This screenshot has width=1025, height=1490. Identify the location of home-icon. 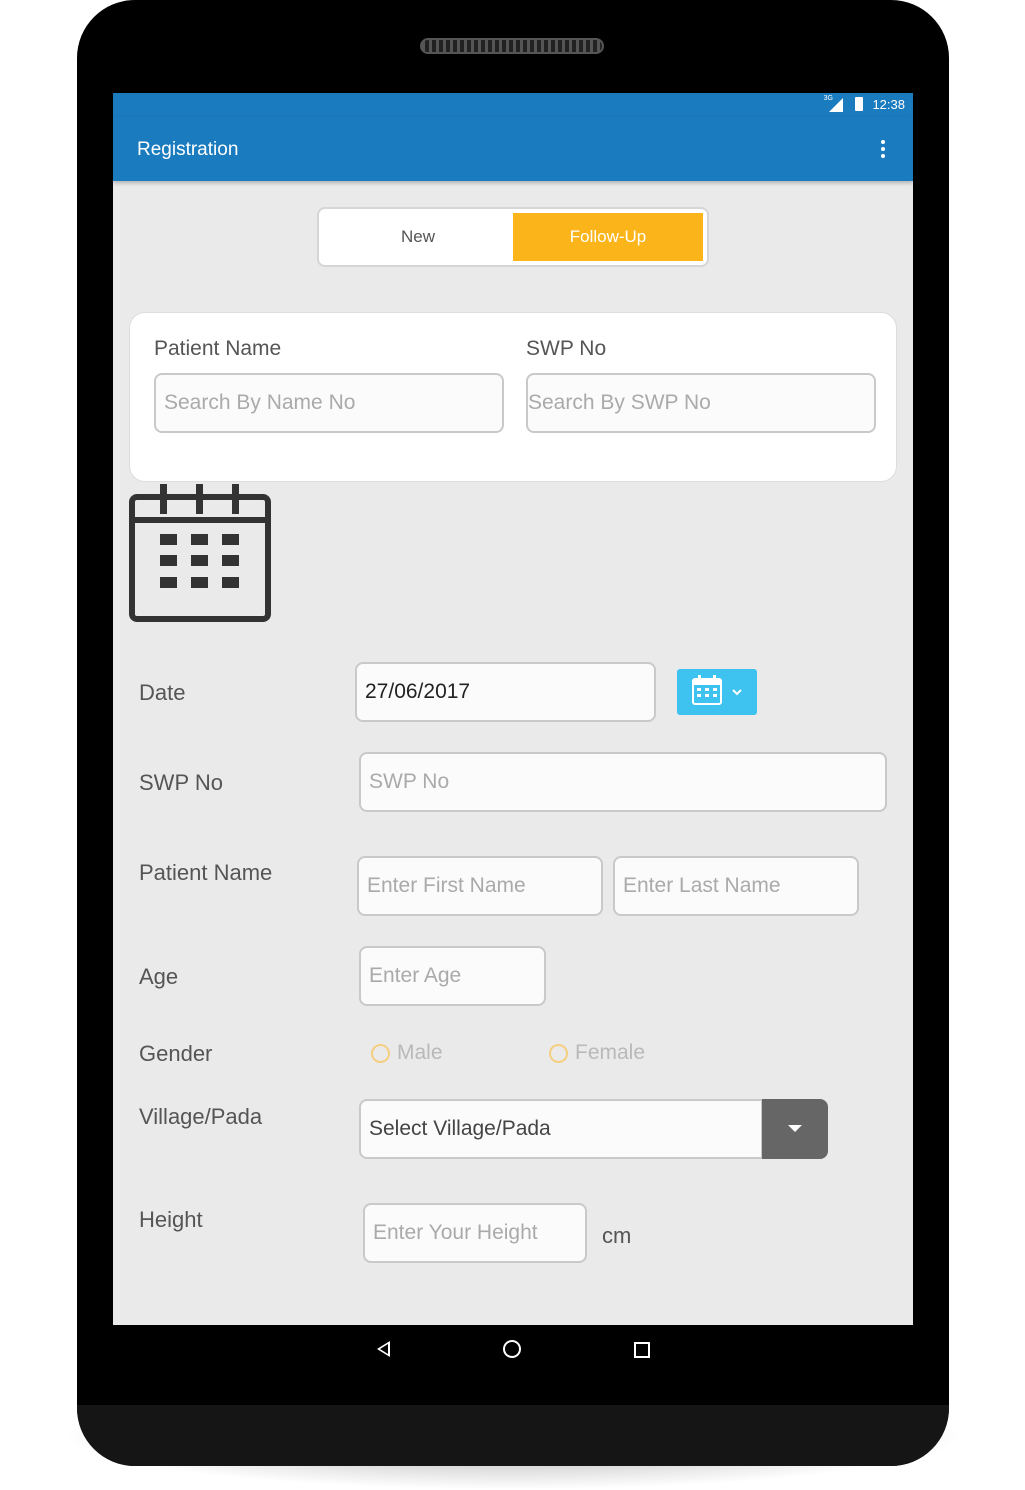
(512, 1349).